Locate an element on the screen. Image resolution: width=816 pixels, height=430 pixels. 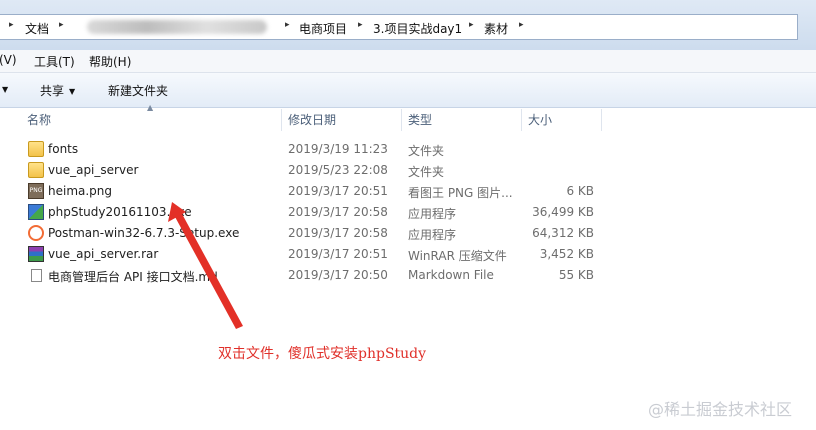
annotation-arrow is located at coordinates (205, 265).